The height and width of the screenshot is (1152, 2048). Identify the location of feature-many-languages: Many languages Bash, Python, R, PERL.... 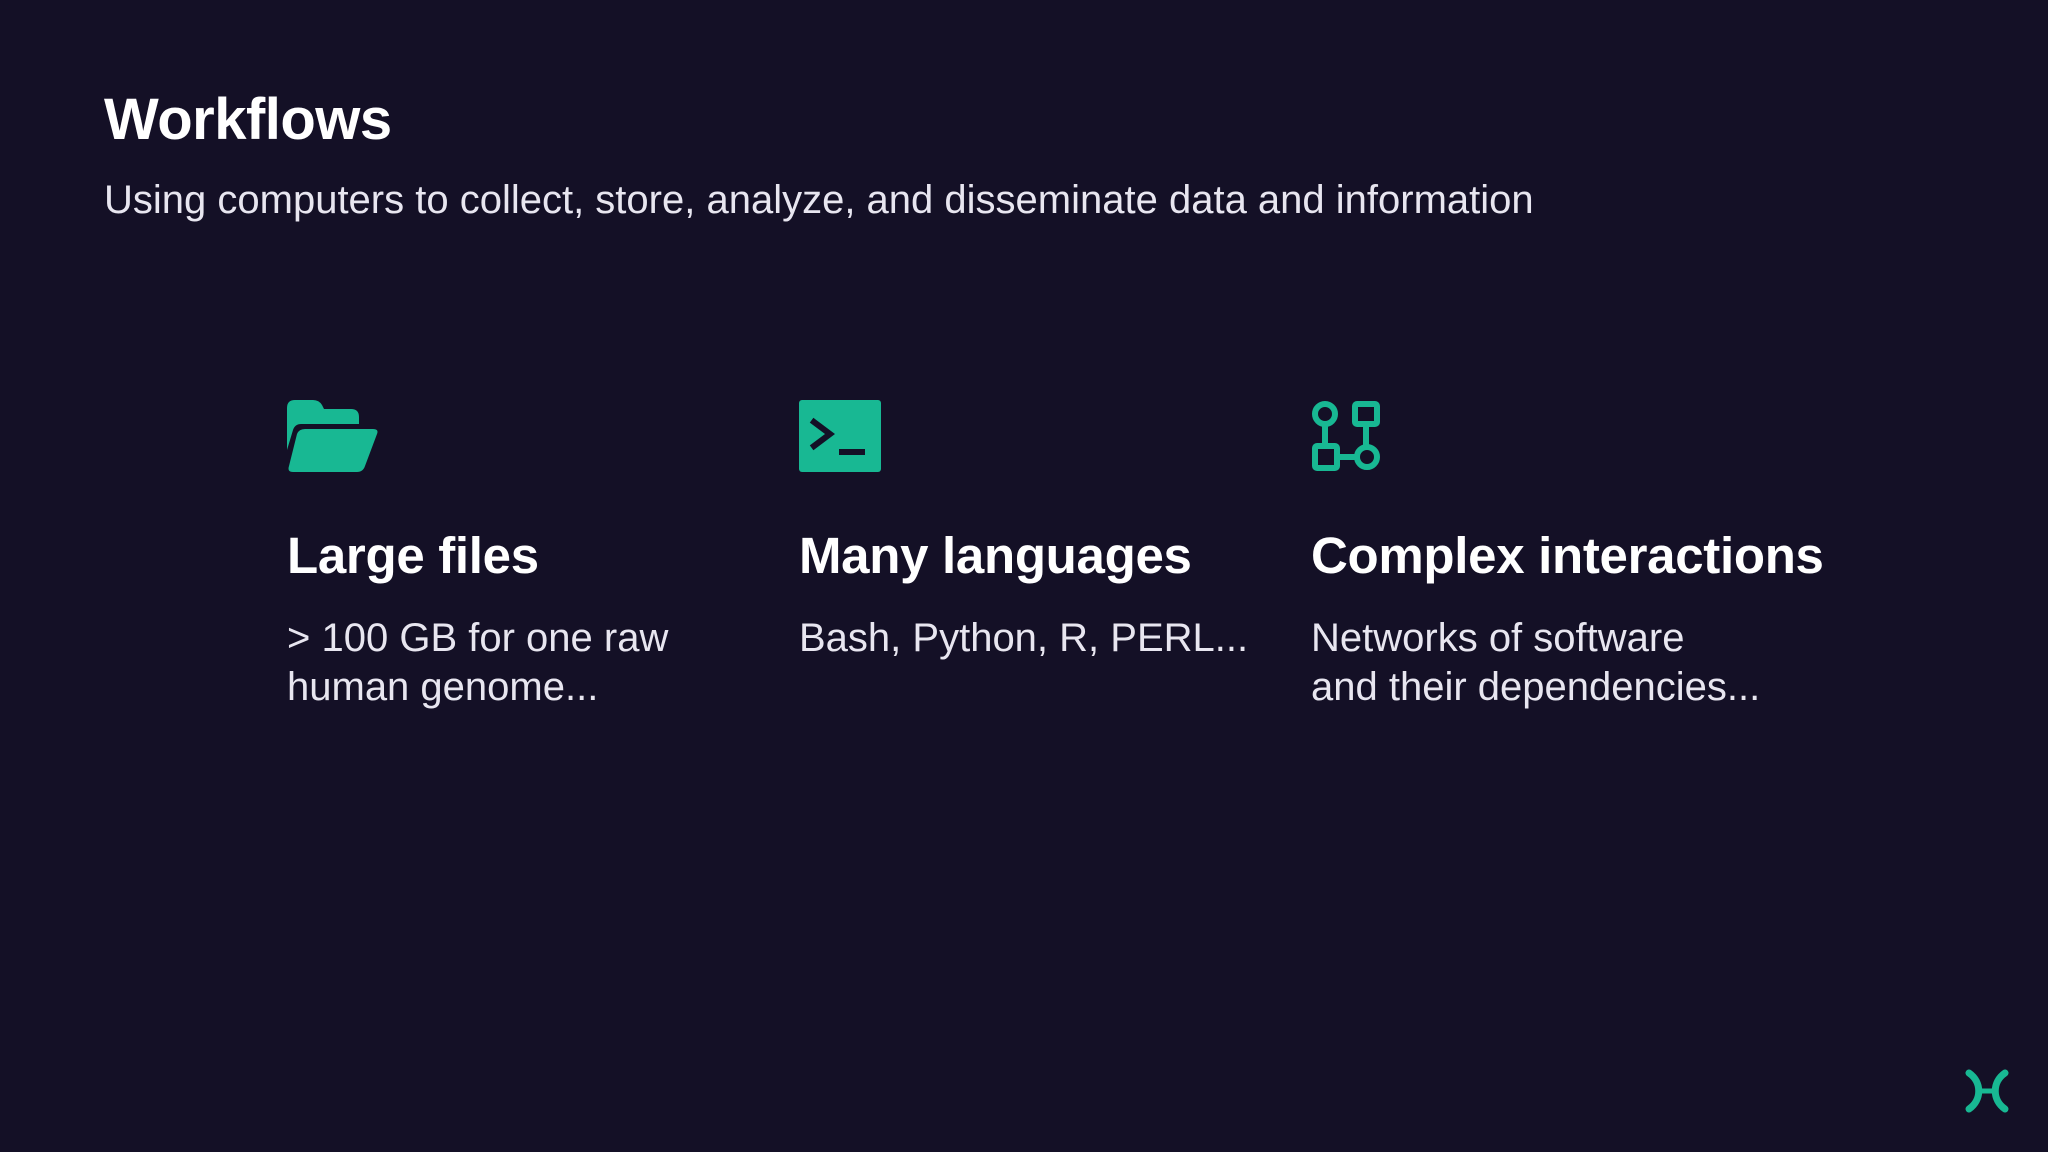
(1079, 531).